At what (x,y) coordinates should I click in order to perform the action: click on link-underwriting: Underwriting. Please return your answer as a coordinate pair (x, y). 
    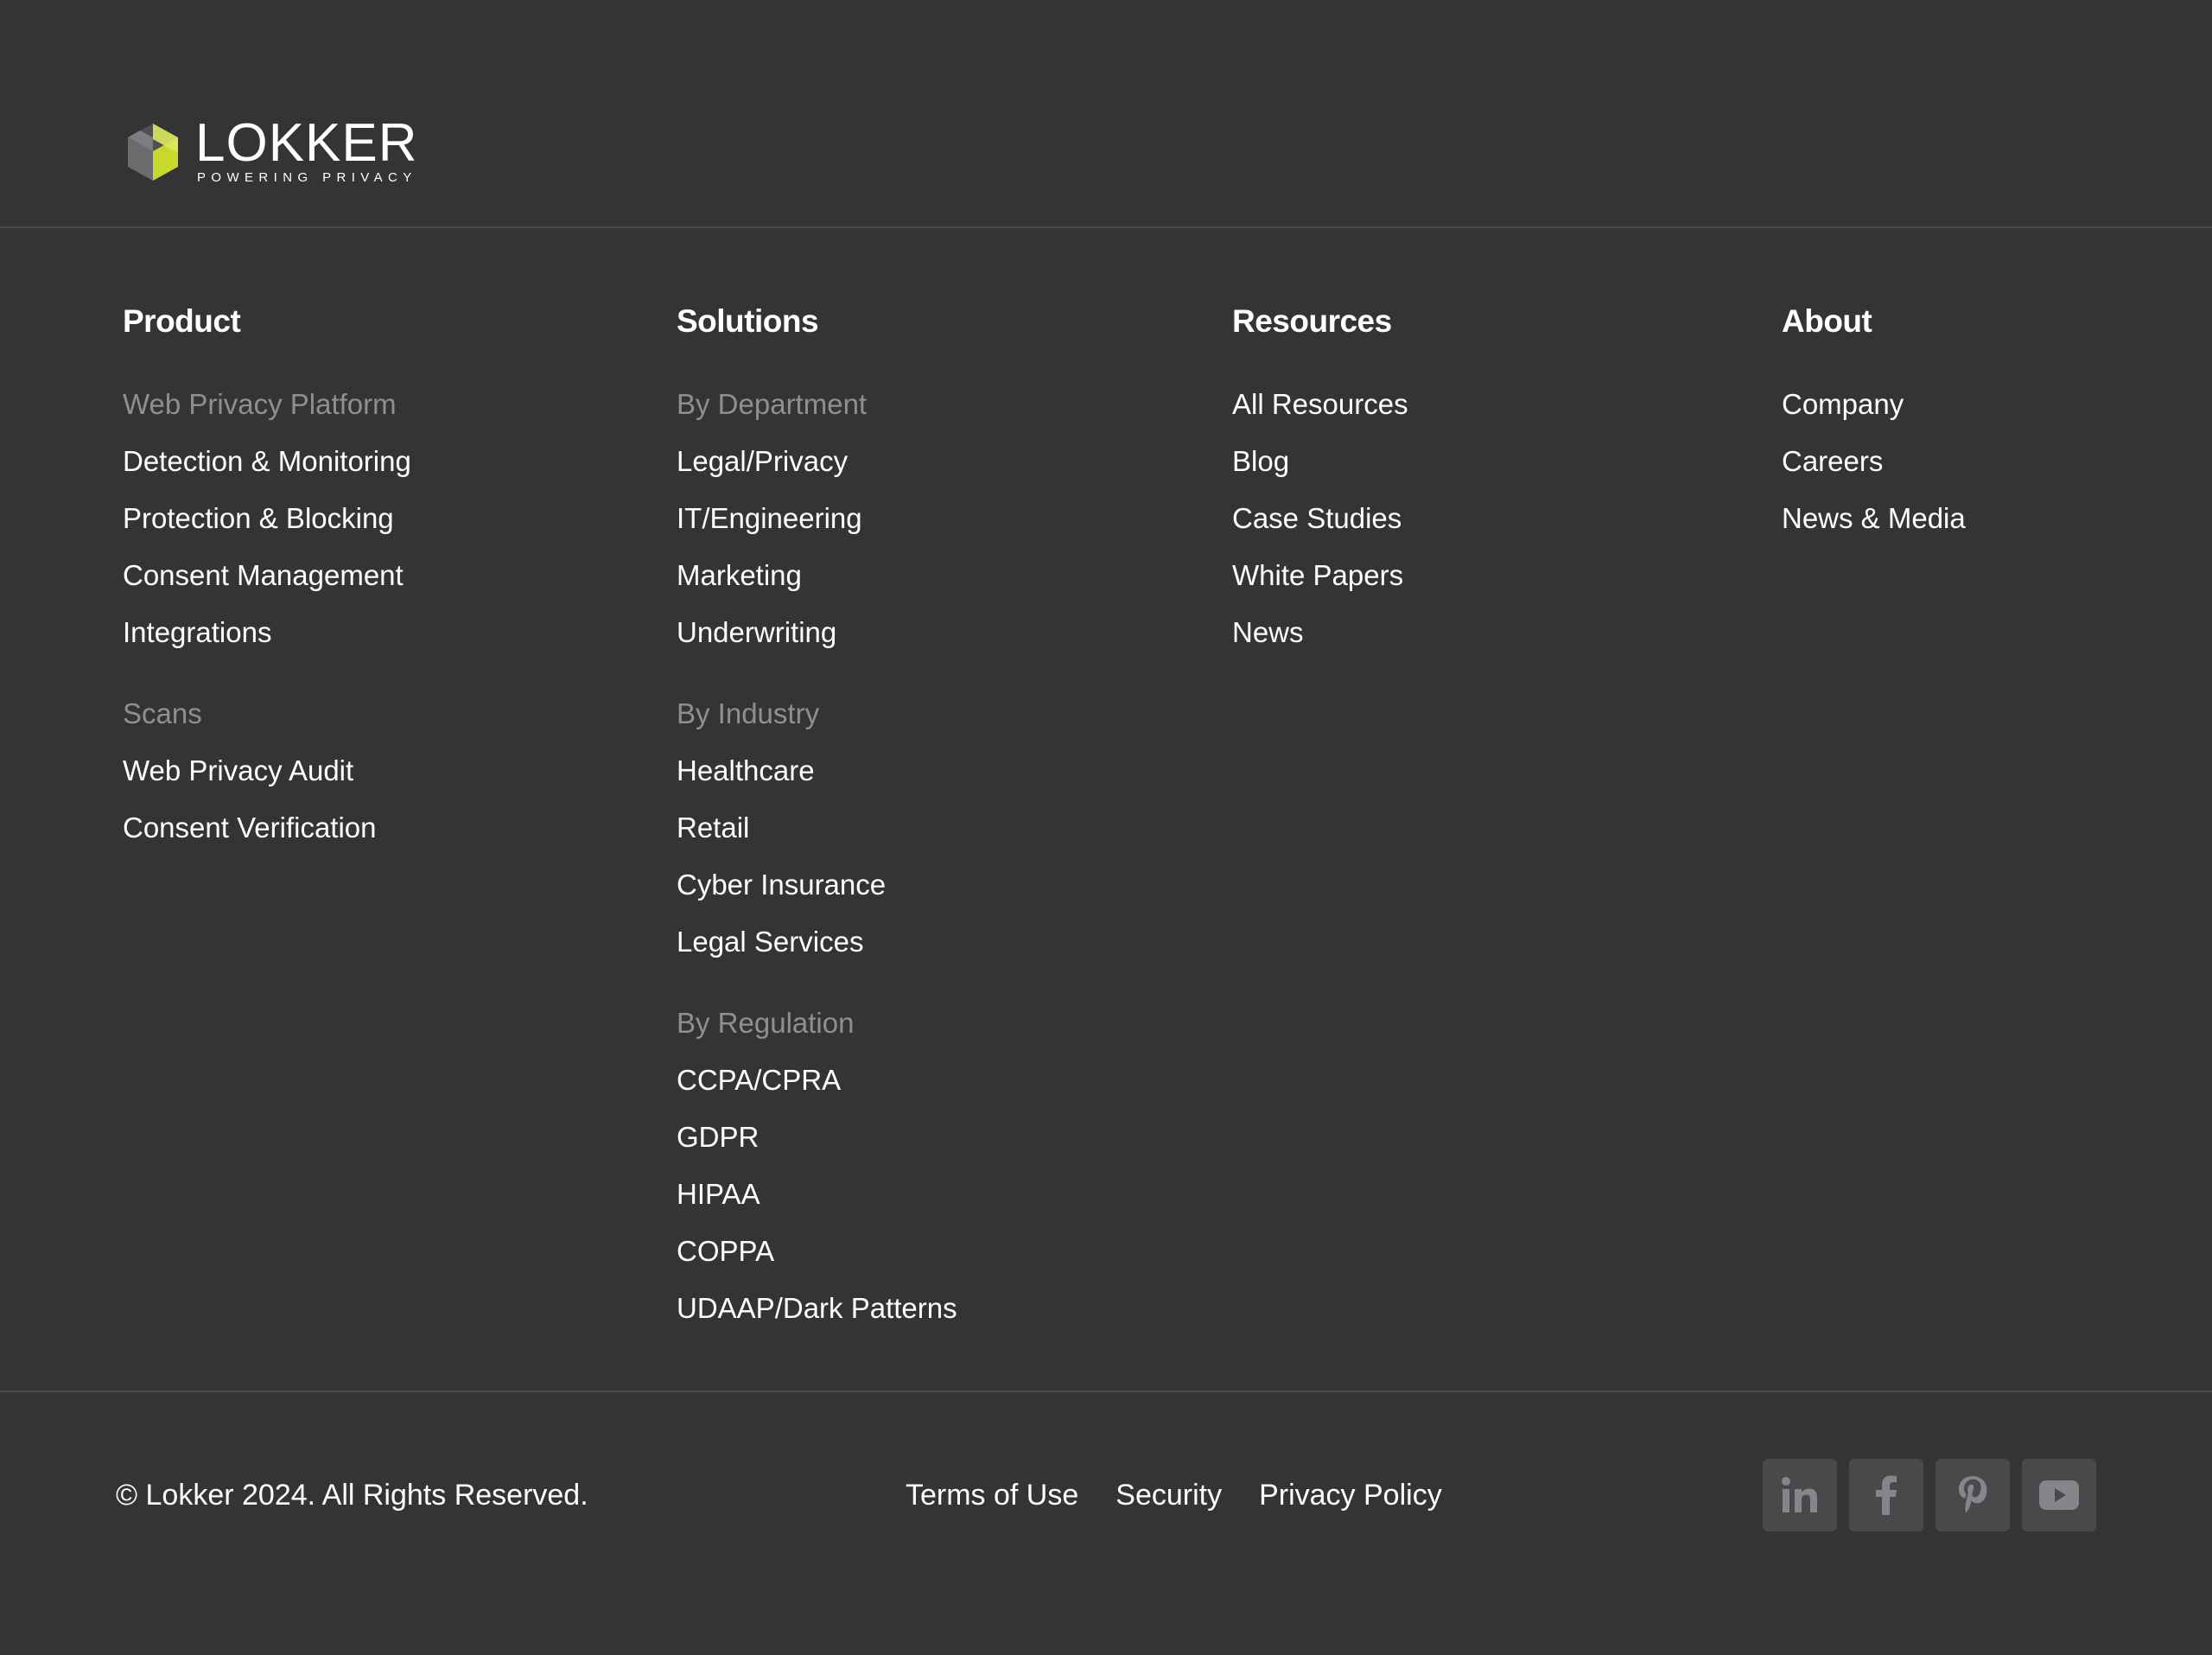
    Looking at the image, I should click on (817, 632).